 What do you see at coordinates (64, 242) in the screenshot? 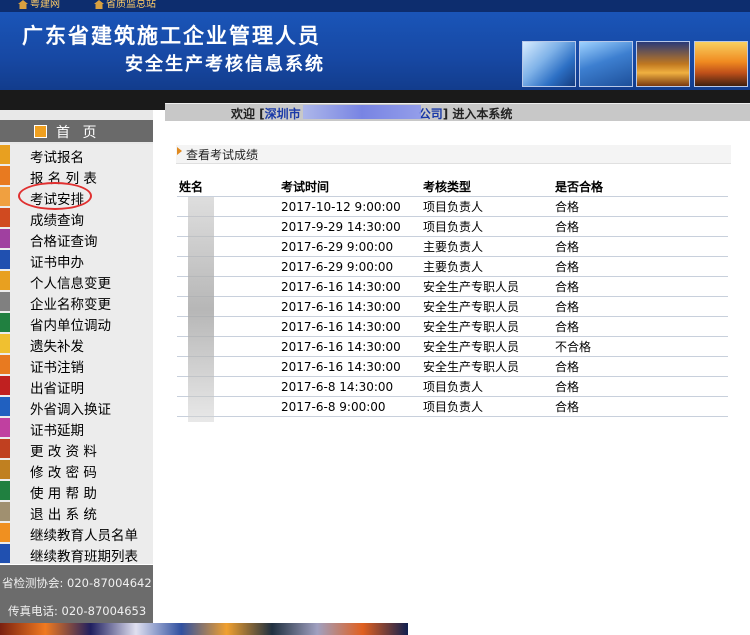
I see `sidebar-item-label: 合格证查询` at bounding box center [64, 242].